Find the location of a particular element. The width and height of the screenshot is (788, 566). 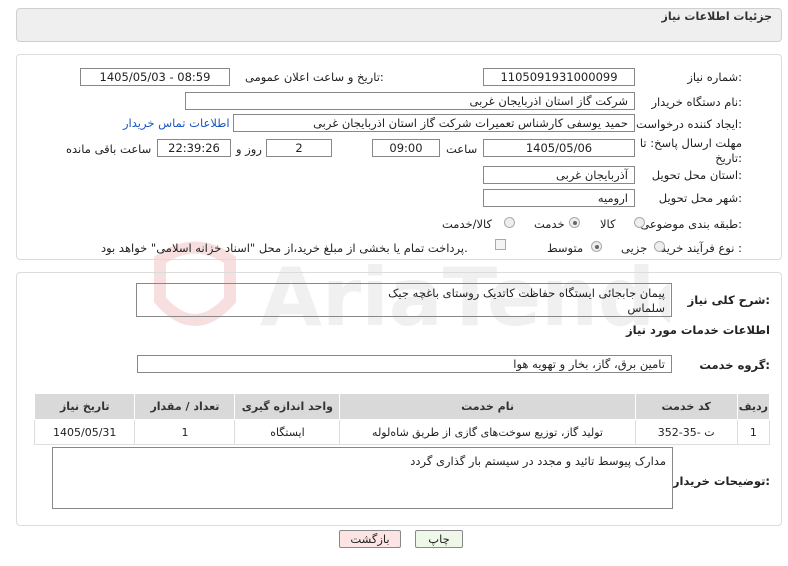

deadline-time-field: 09:00 is located at coordinates (406, 148).